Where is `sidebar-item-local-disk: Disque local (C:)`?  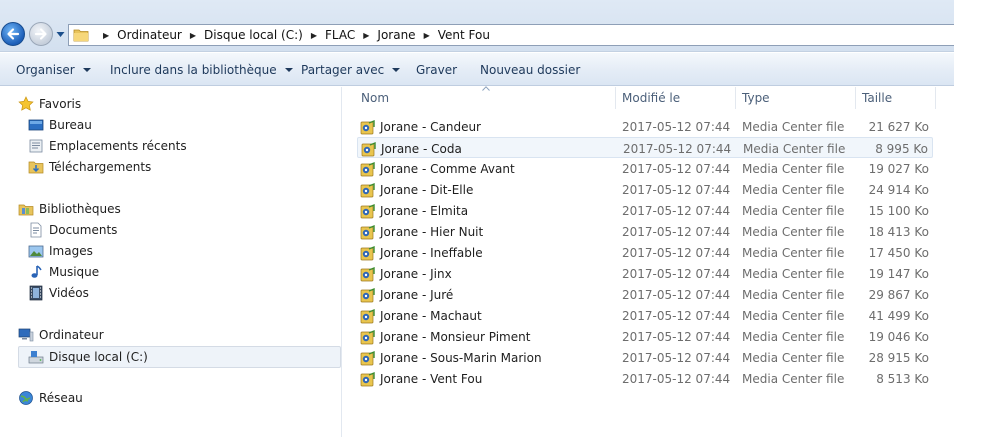 sidebar-item-local-disk: Disque local (C:) is located at coordinates (88, 357).